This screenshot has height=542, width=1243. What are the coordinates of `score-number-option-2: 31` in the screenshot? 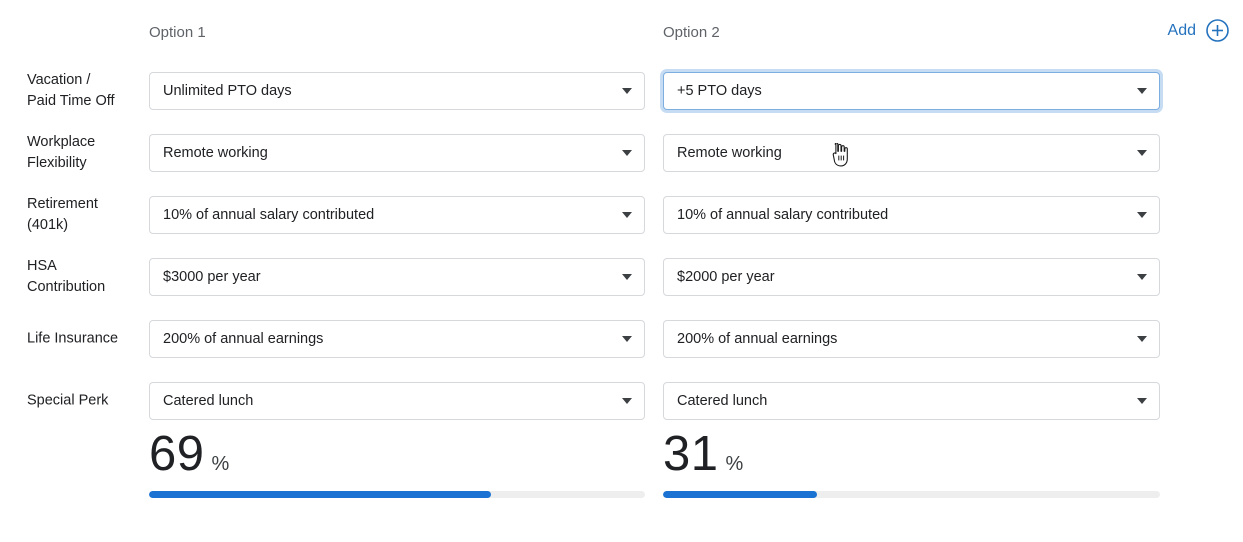 It's located at (691, 454).